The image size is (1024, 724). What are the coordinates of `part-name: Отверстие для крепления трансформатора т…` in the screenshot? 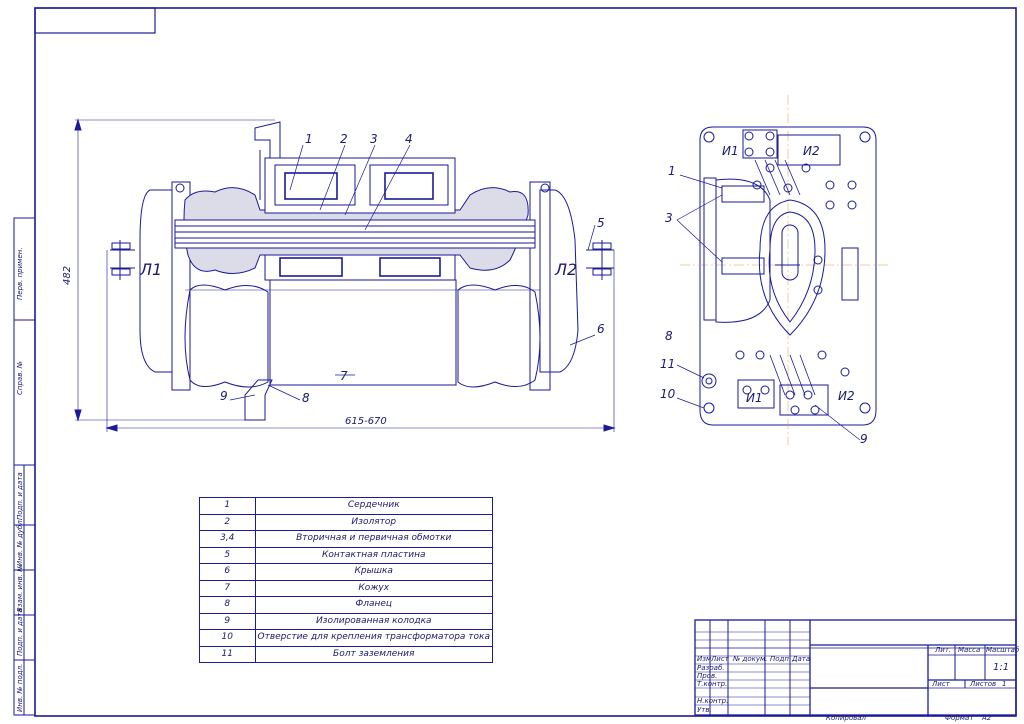 It's located at (373, 638).